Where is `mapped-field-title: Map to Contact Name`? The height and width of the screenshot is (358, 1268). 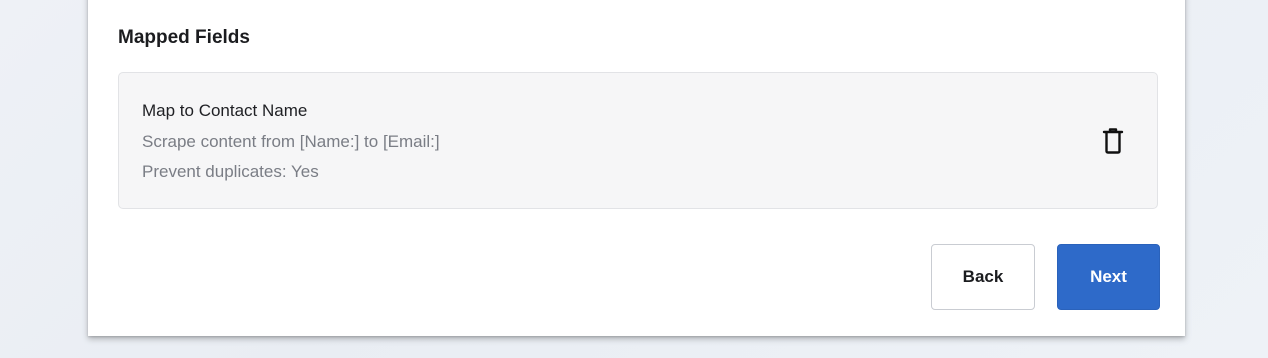 mapped-field-title: Map to Contact Name is located at coordinates (225, 110).